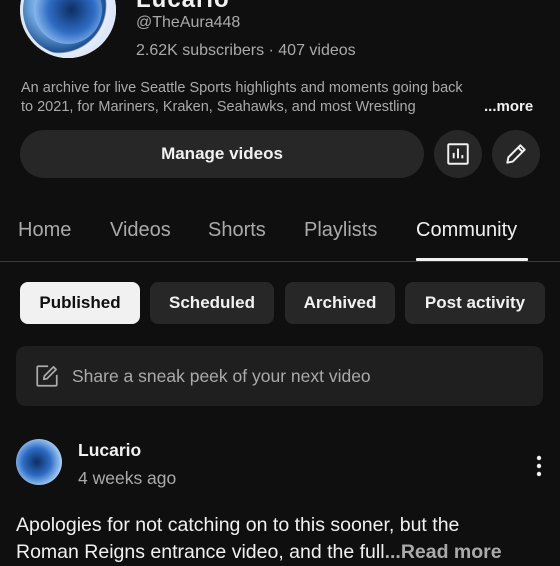 The image size is (560, 566). I want to click on edit-note-icon, so click(47, 376).